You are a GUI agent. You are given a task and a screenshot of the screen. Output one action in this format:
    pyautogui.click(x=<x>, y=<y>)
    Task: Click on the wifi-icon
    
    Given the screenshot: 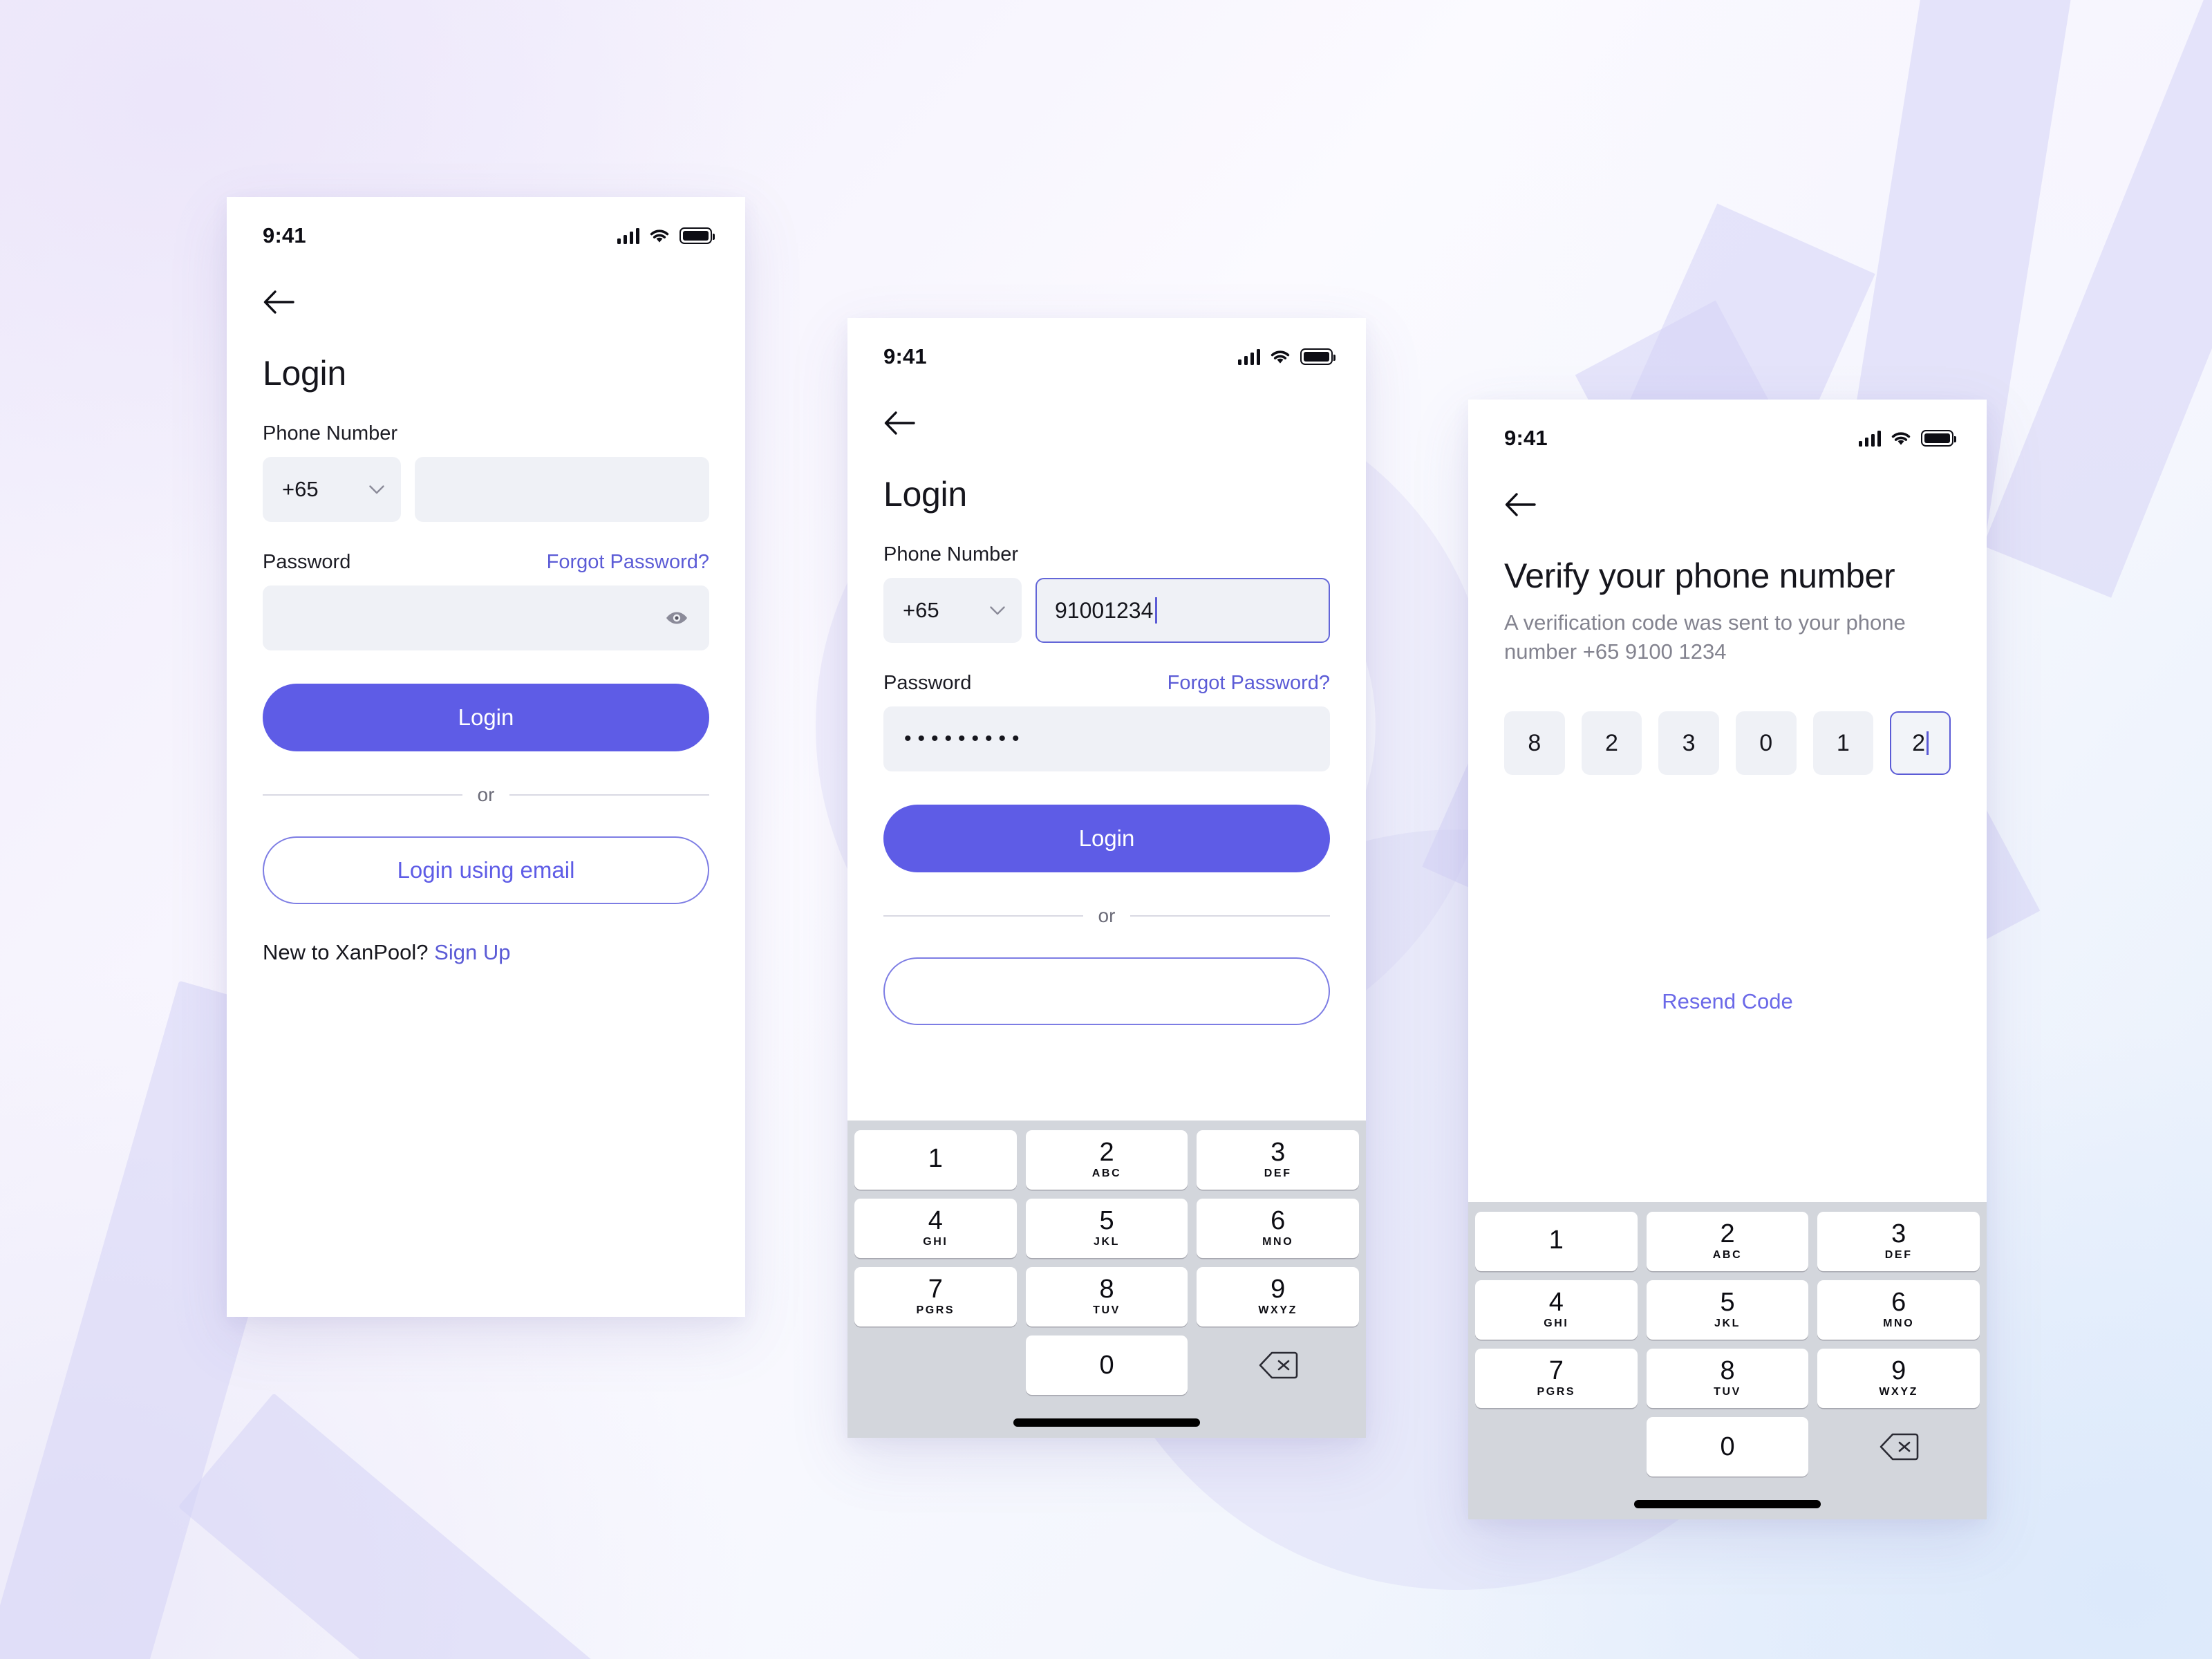 What is the action you would take?
    pyautogui.click(x=1281, y=357)
    